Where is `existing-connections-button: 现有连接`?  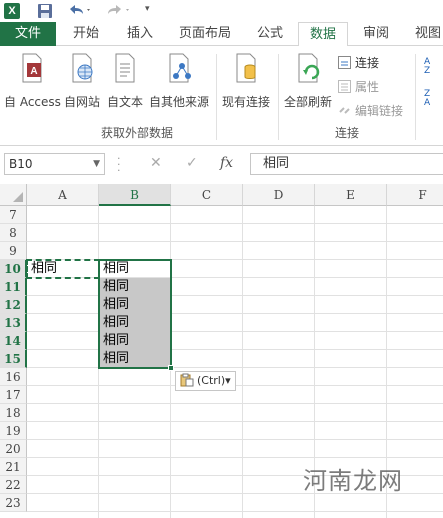
existing-connections-button: 现有连接 is located at coordinates (246, 81).